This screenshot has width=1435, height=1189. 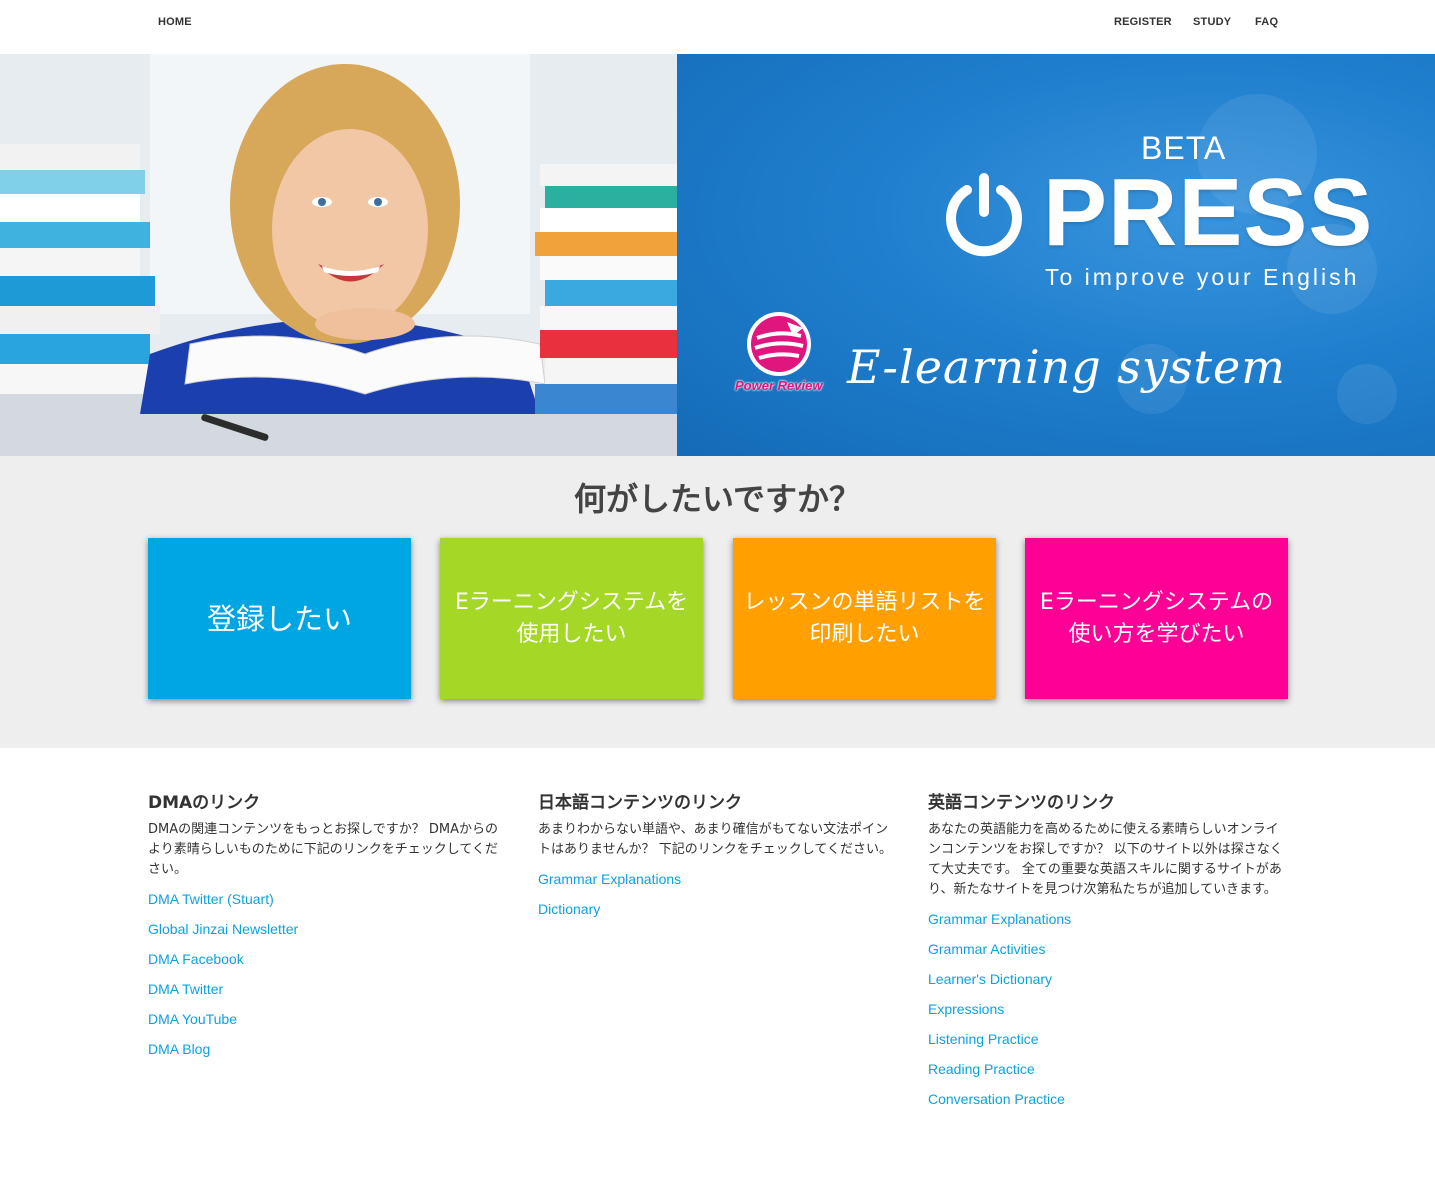 I want to click on list-item: Listening Practice, so click(x=1108, y=1041).